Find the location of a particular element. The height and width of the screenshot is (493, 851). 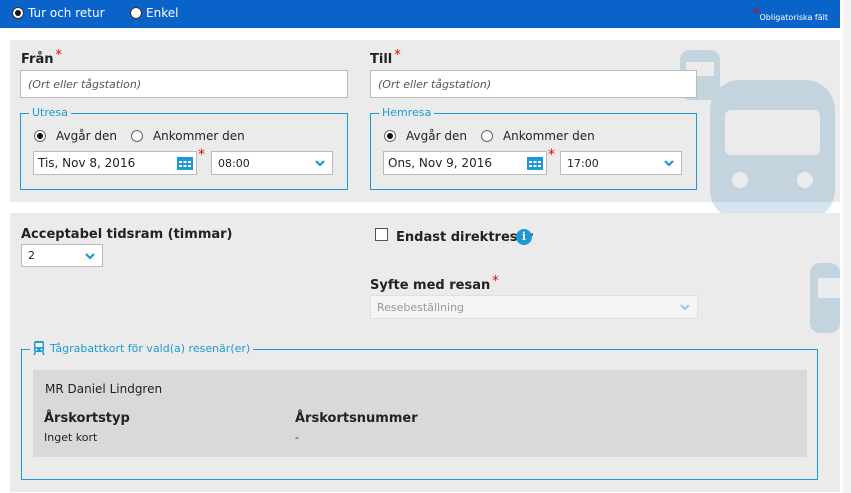

return-depart-radio is located at coordinates (390, 136).